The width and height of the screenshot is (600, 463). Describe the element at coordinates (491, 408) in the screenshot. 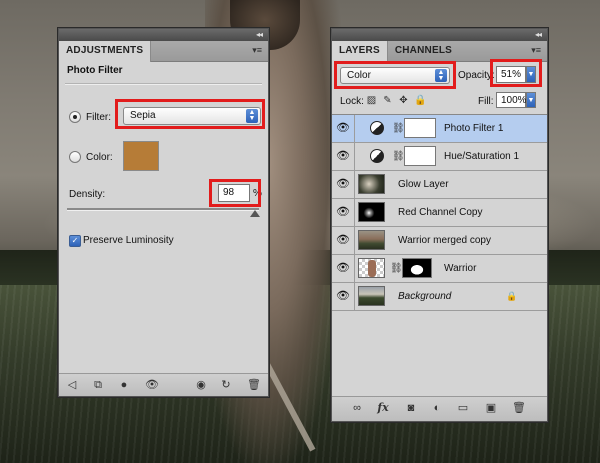

I see `new-layer-icon: ▣` at that location.